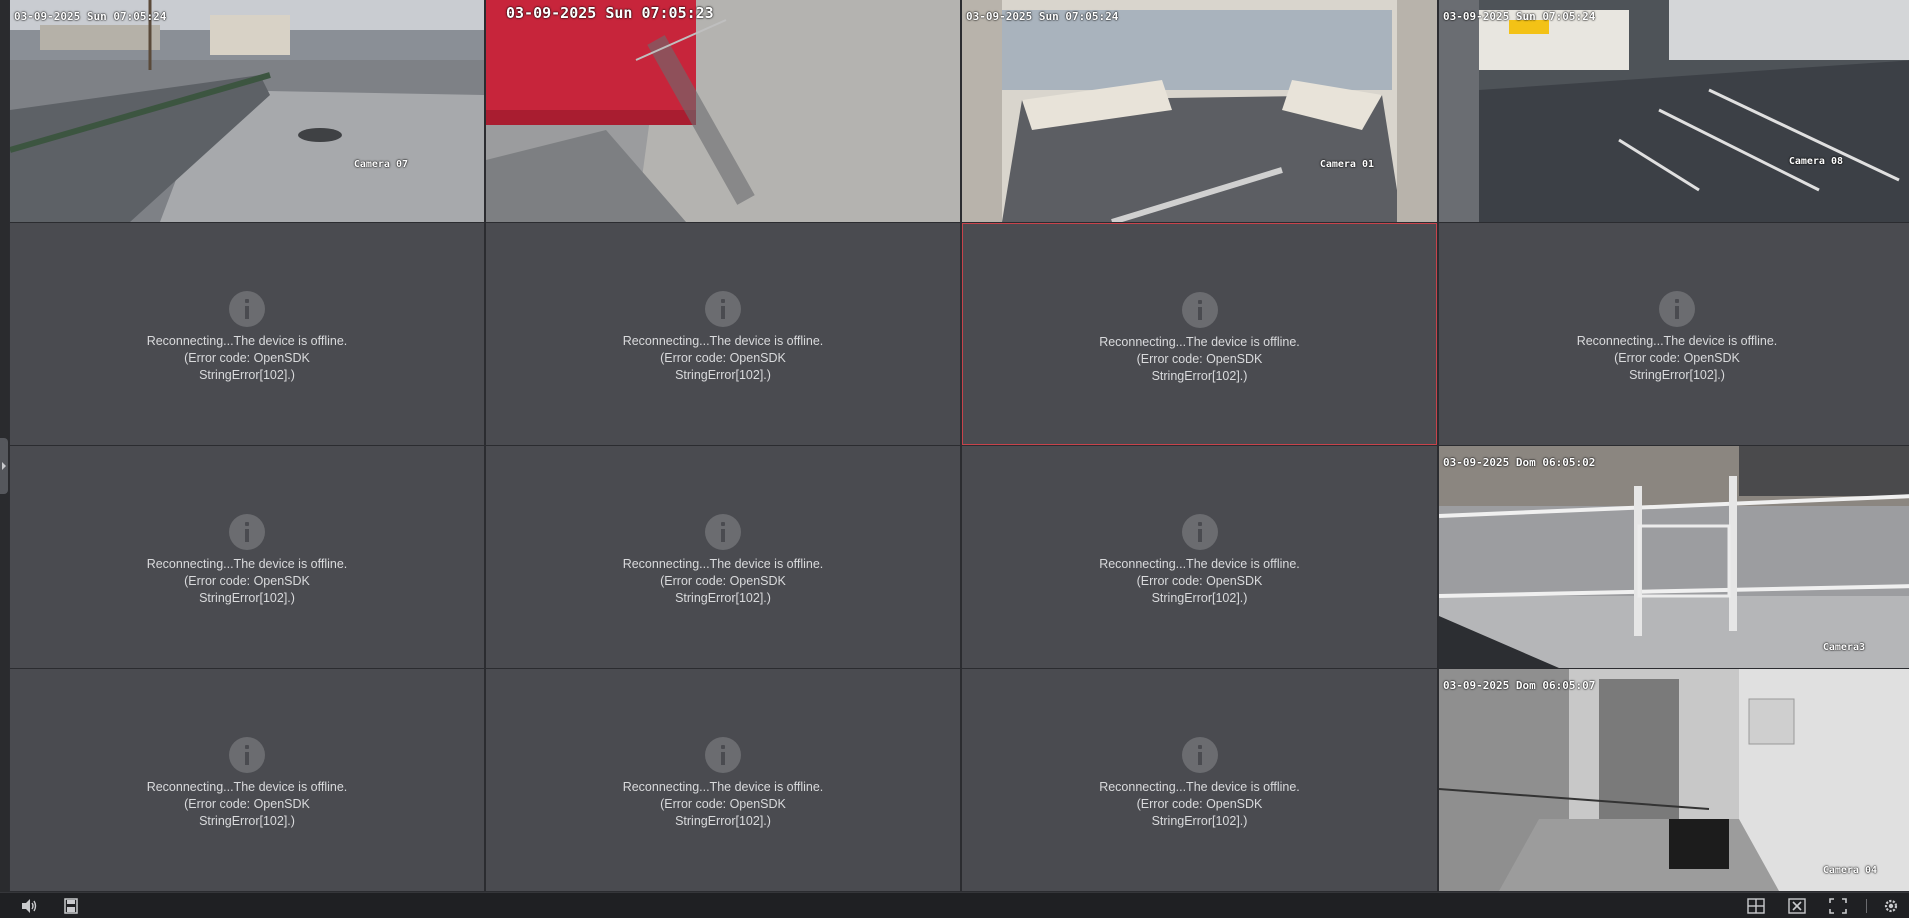  I want to click on speaker-icon, so click(29, 906).